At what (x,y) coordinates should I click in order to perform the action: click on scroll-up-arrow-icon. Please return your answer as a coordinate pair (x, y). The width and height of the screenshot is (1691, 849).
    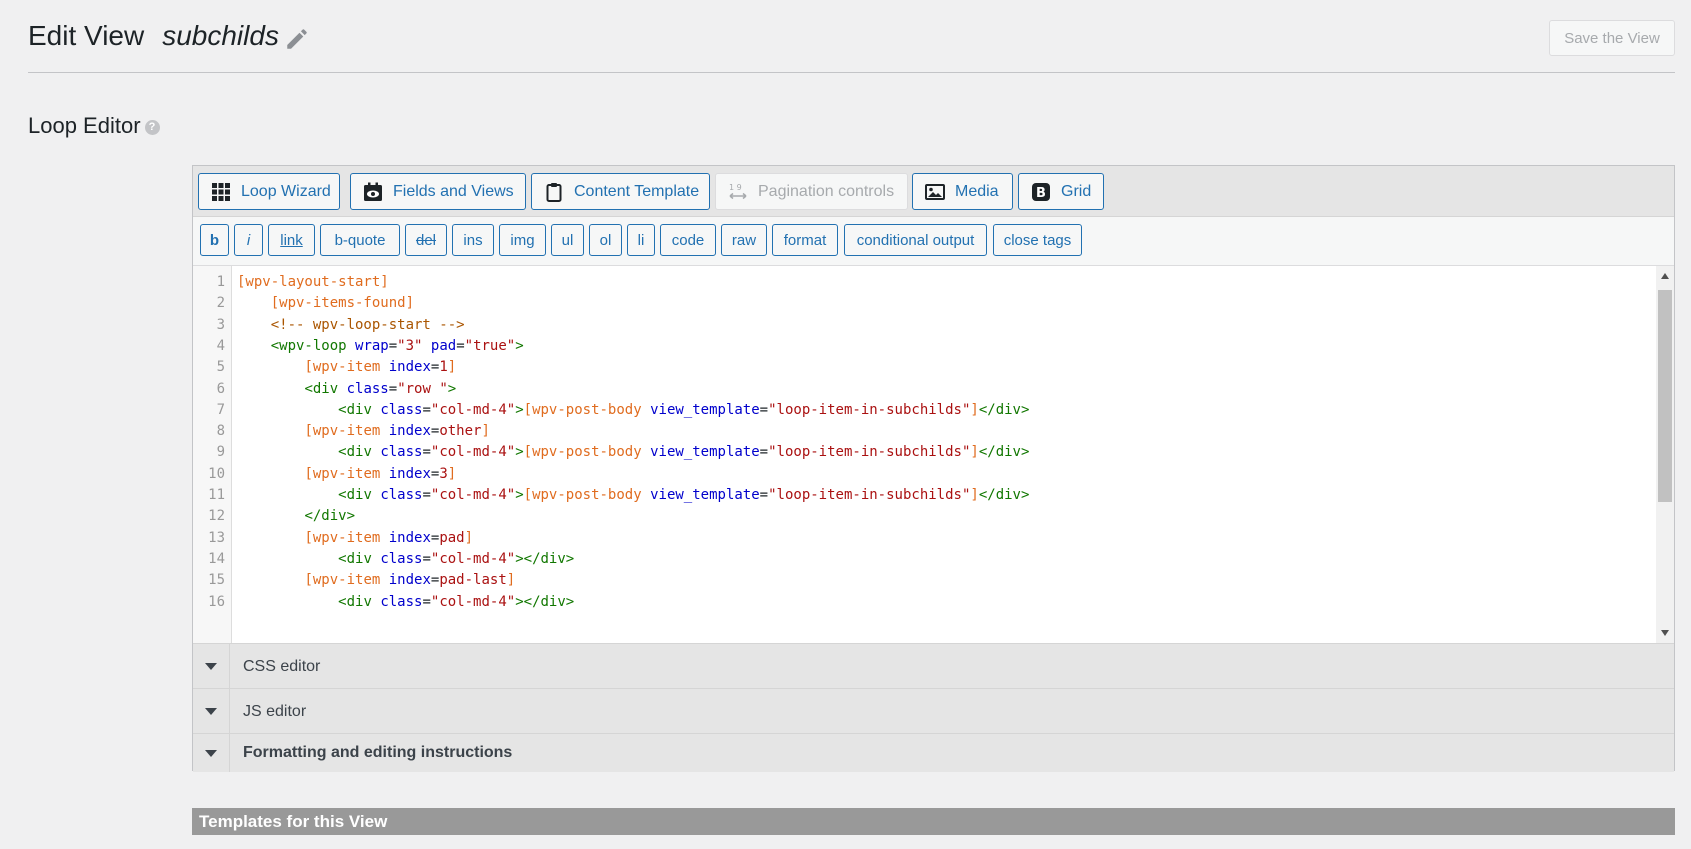
    Looking at the image, I should click on (1665, 276).